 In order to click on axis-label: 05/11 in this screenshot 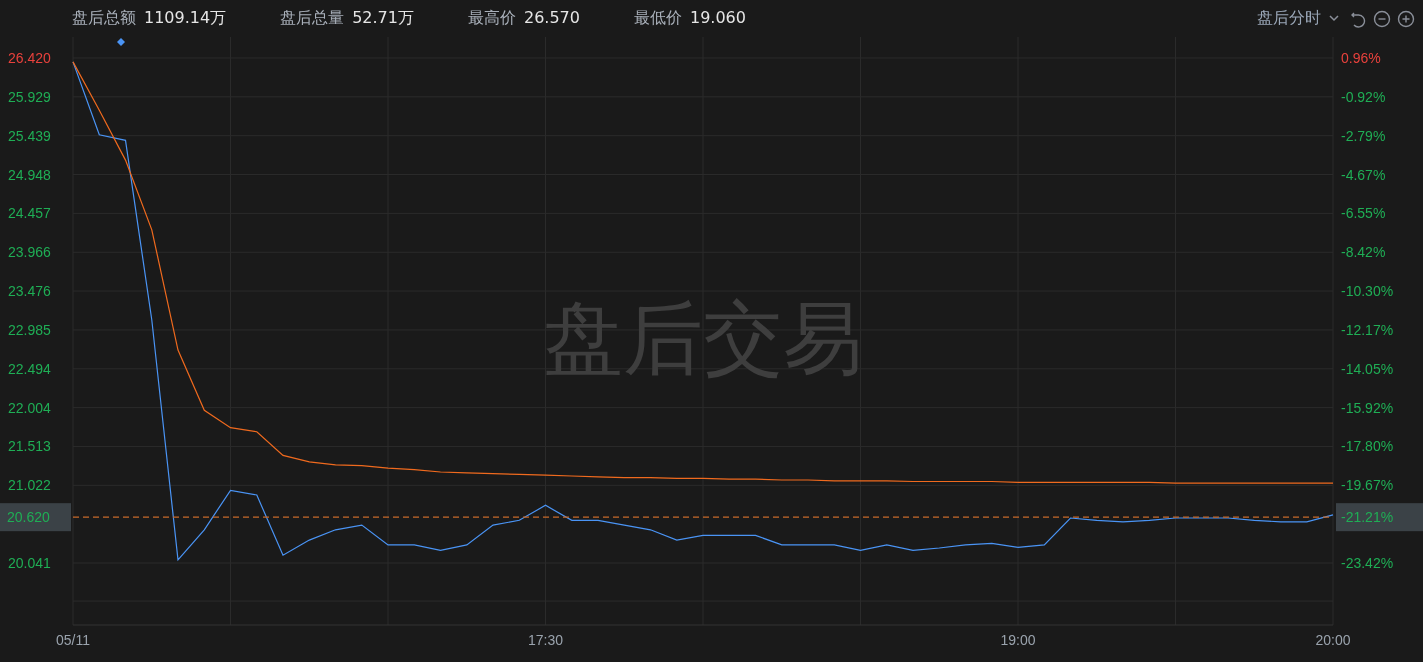, I will do `click(73, 640)`.